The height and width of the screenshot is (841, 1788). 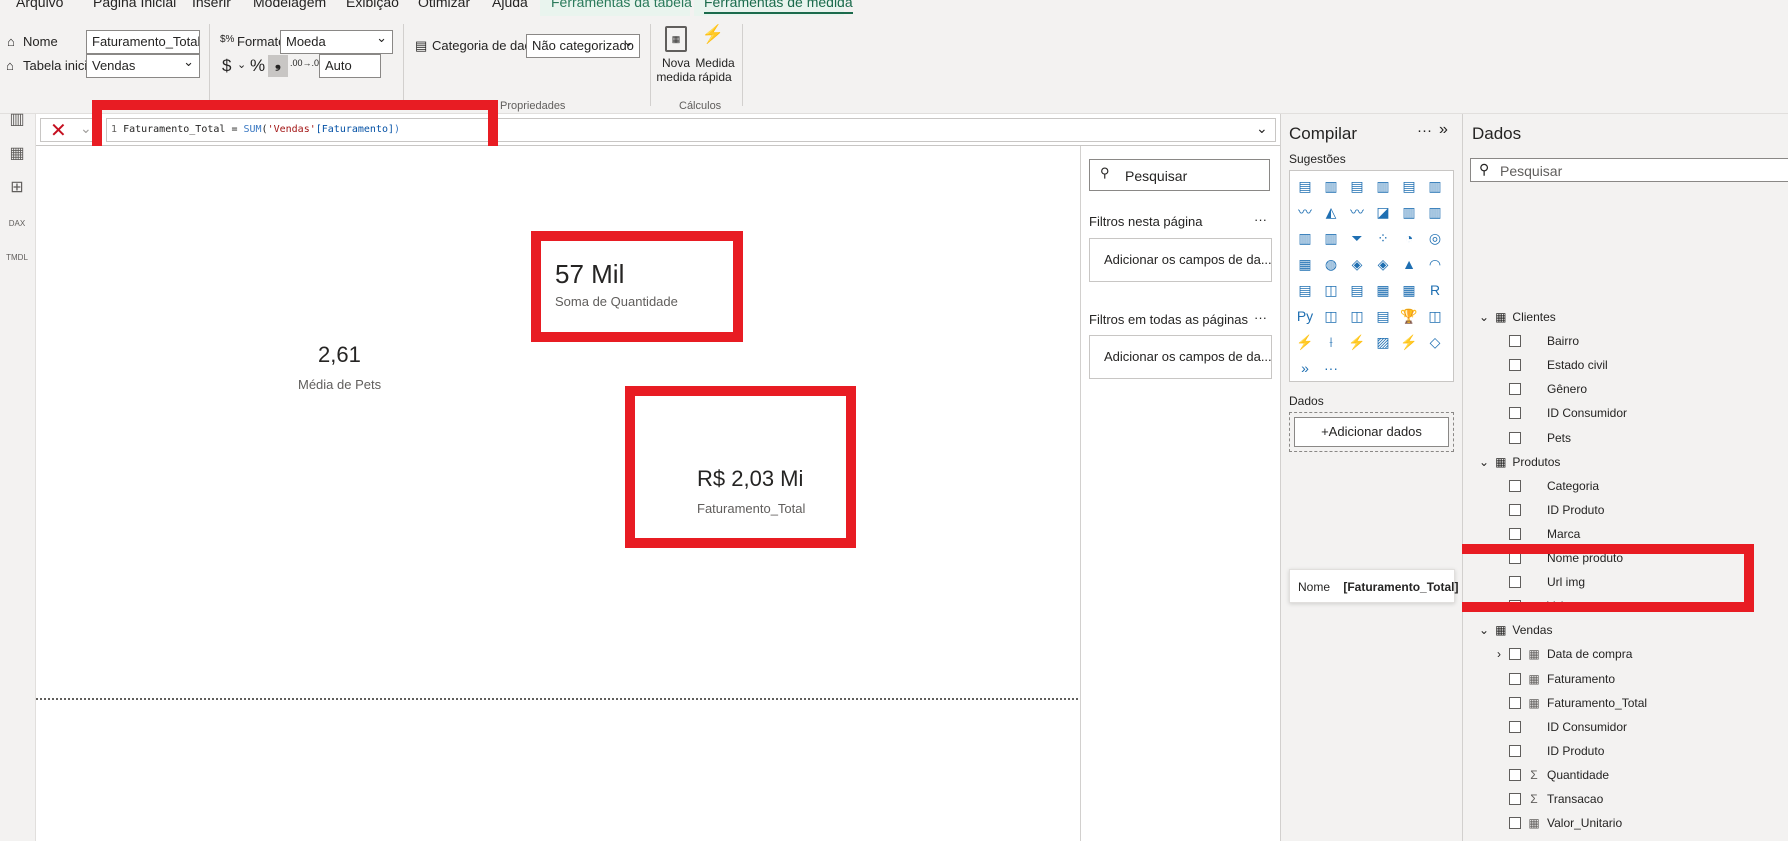 What do you see at coordinates (58, 130) in the screenshot?
I see `cancel-icon: ✕` at bounding box center [58, 130].